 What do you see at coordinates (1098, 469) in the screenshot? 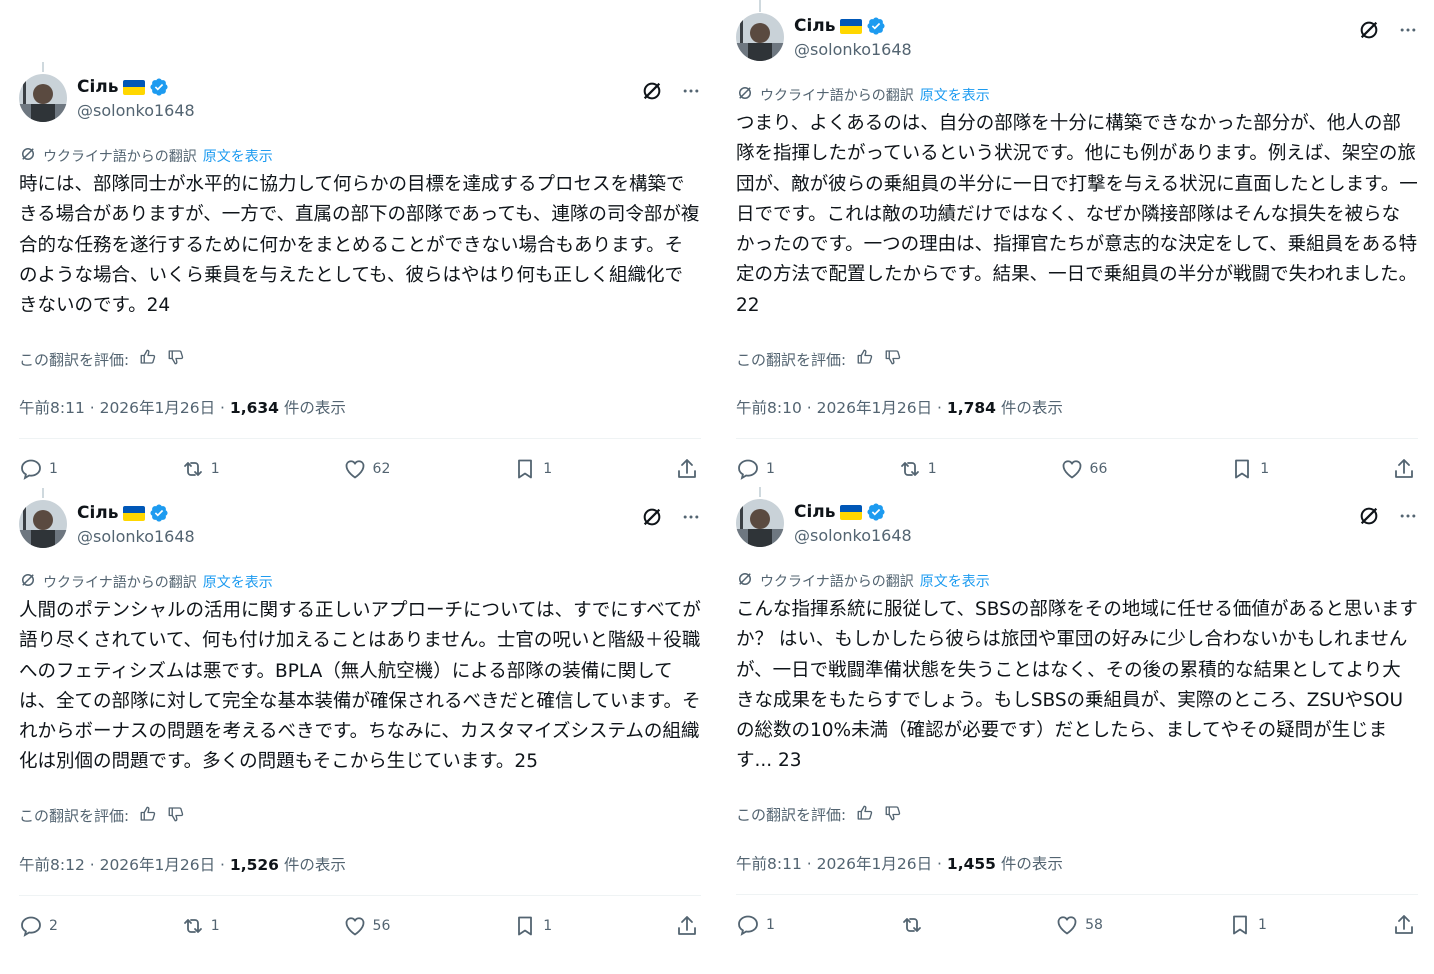
I see `like-count: 66` at bounding box center [1098, 469].